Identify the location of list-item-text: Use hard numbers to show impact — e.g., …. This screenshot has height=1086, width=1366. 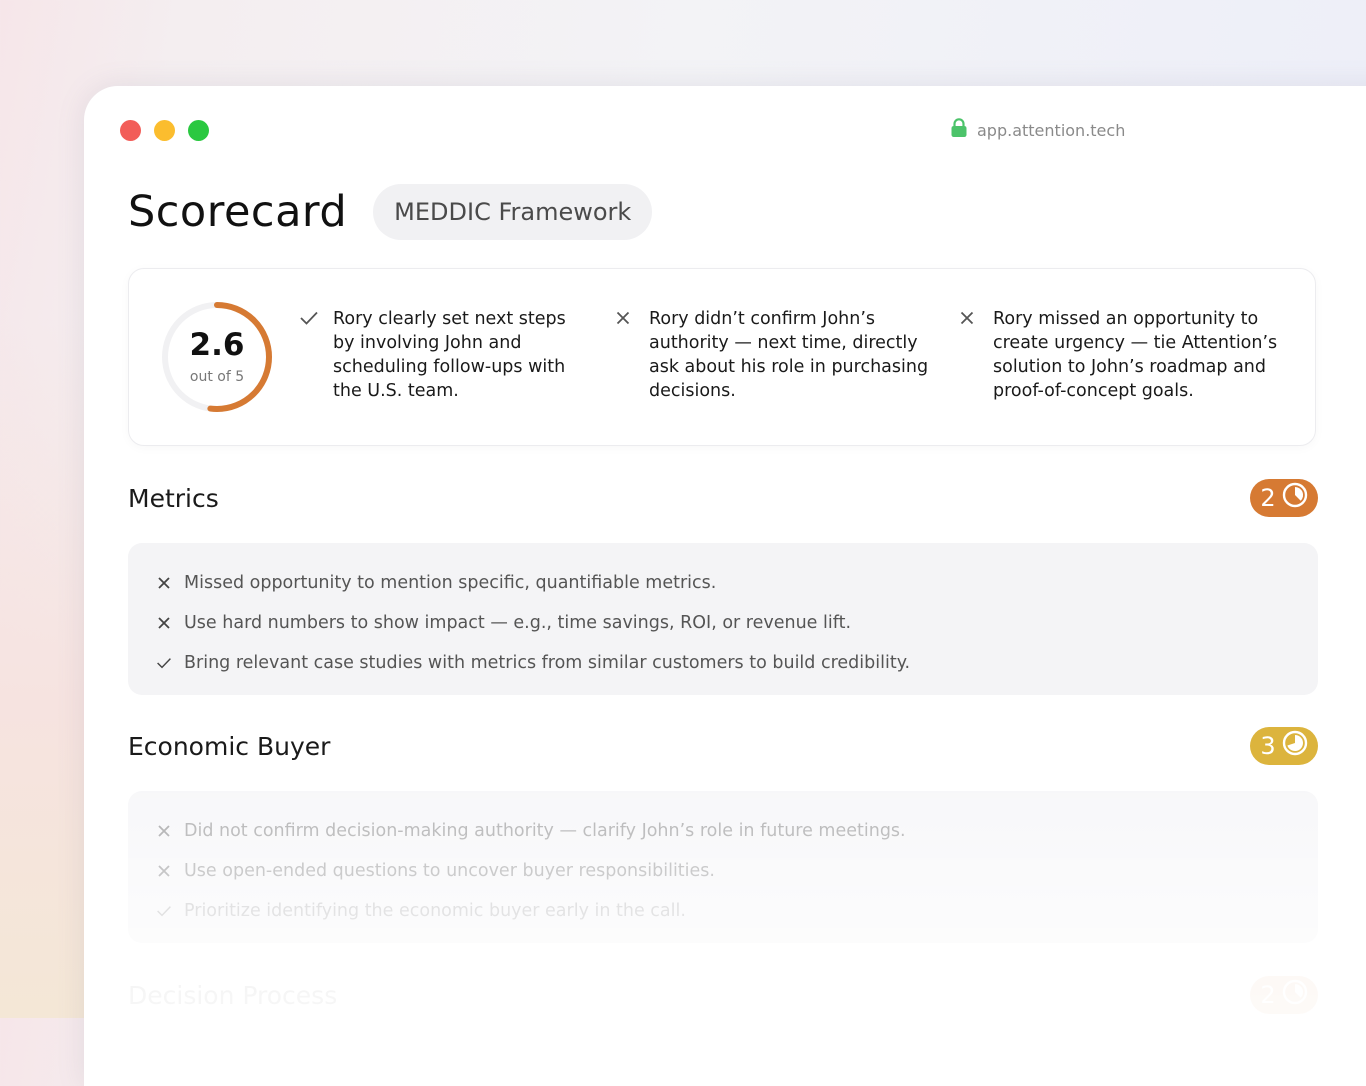
(518, 623).